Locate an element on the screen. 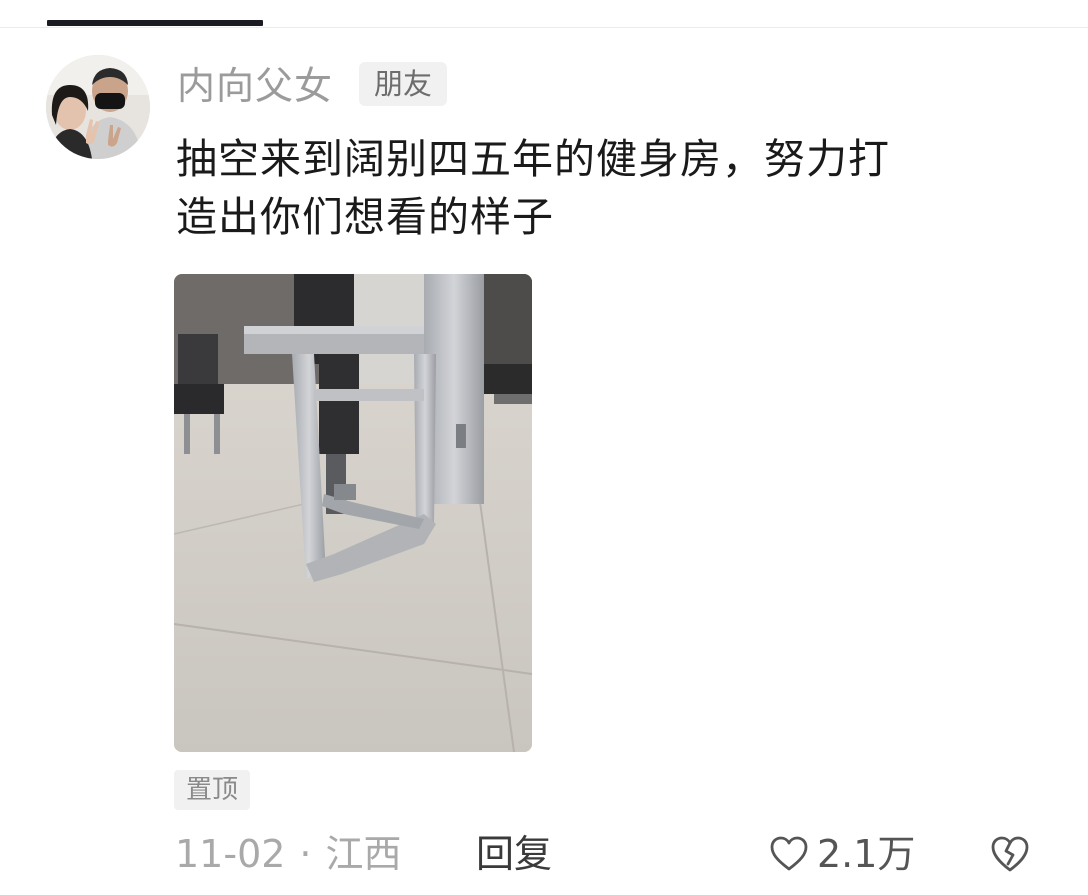  pinned-tag: 置顶 is located at coordinates (212, 790).